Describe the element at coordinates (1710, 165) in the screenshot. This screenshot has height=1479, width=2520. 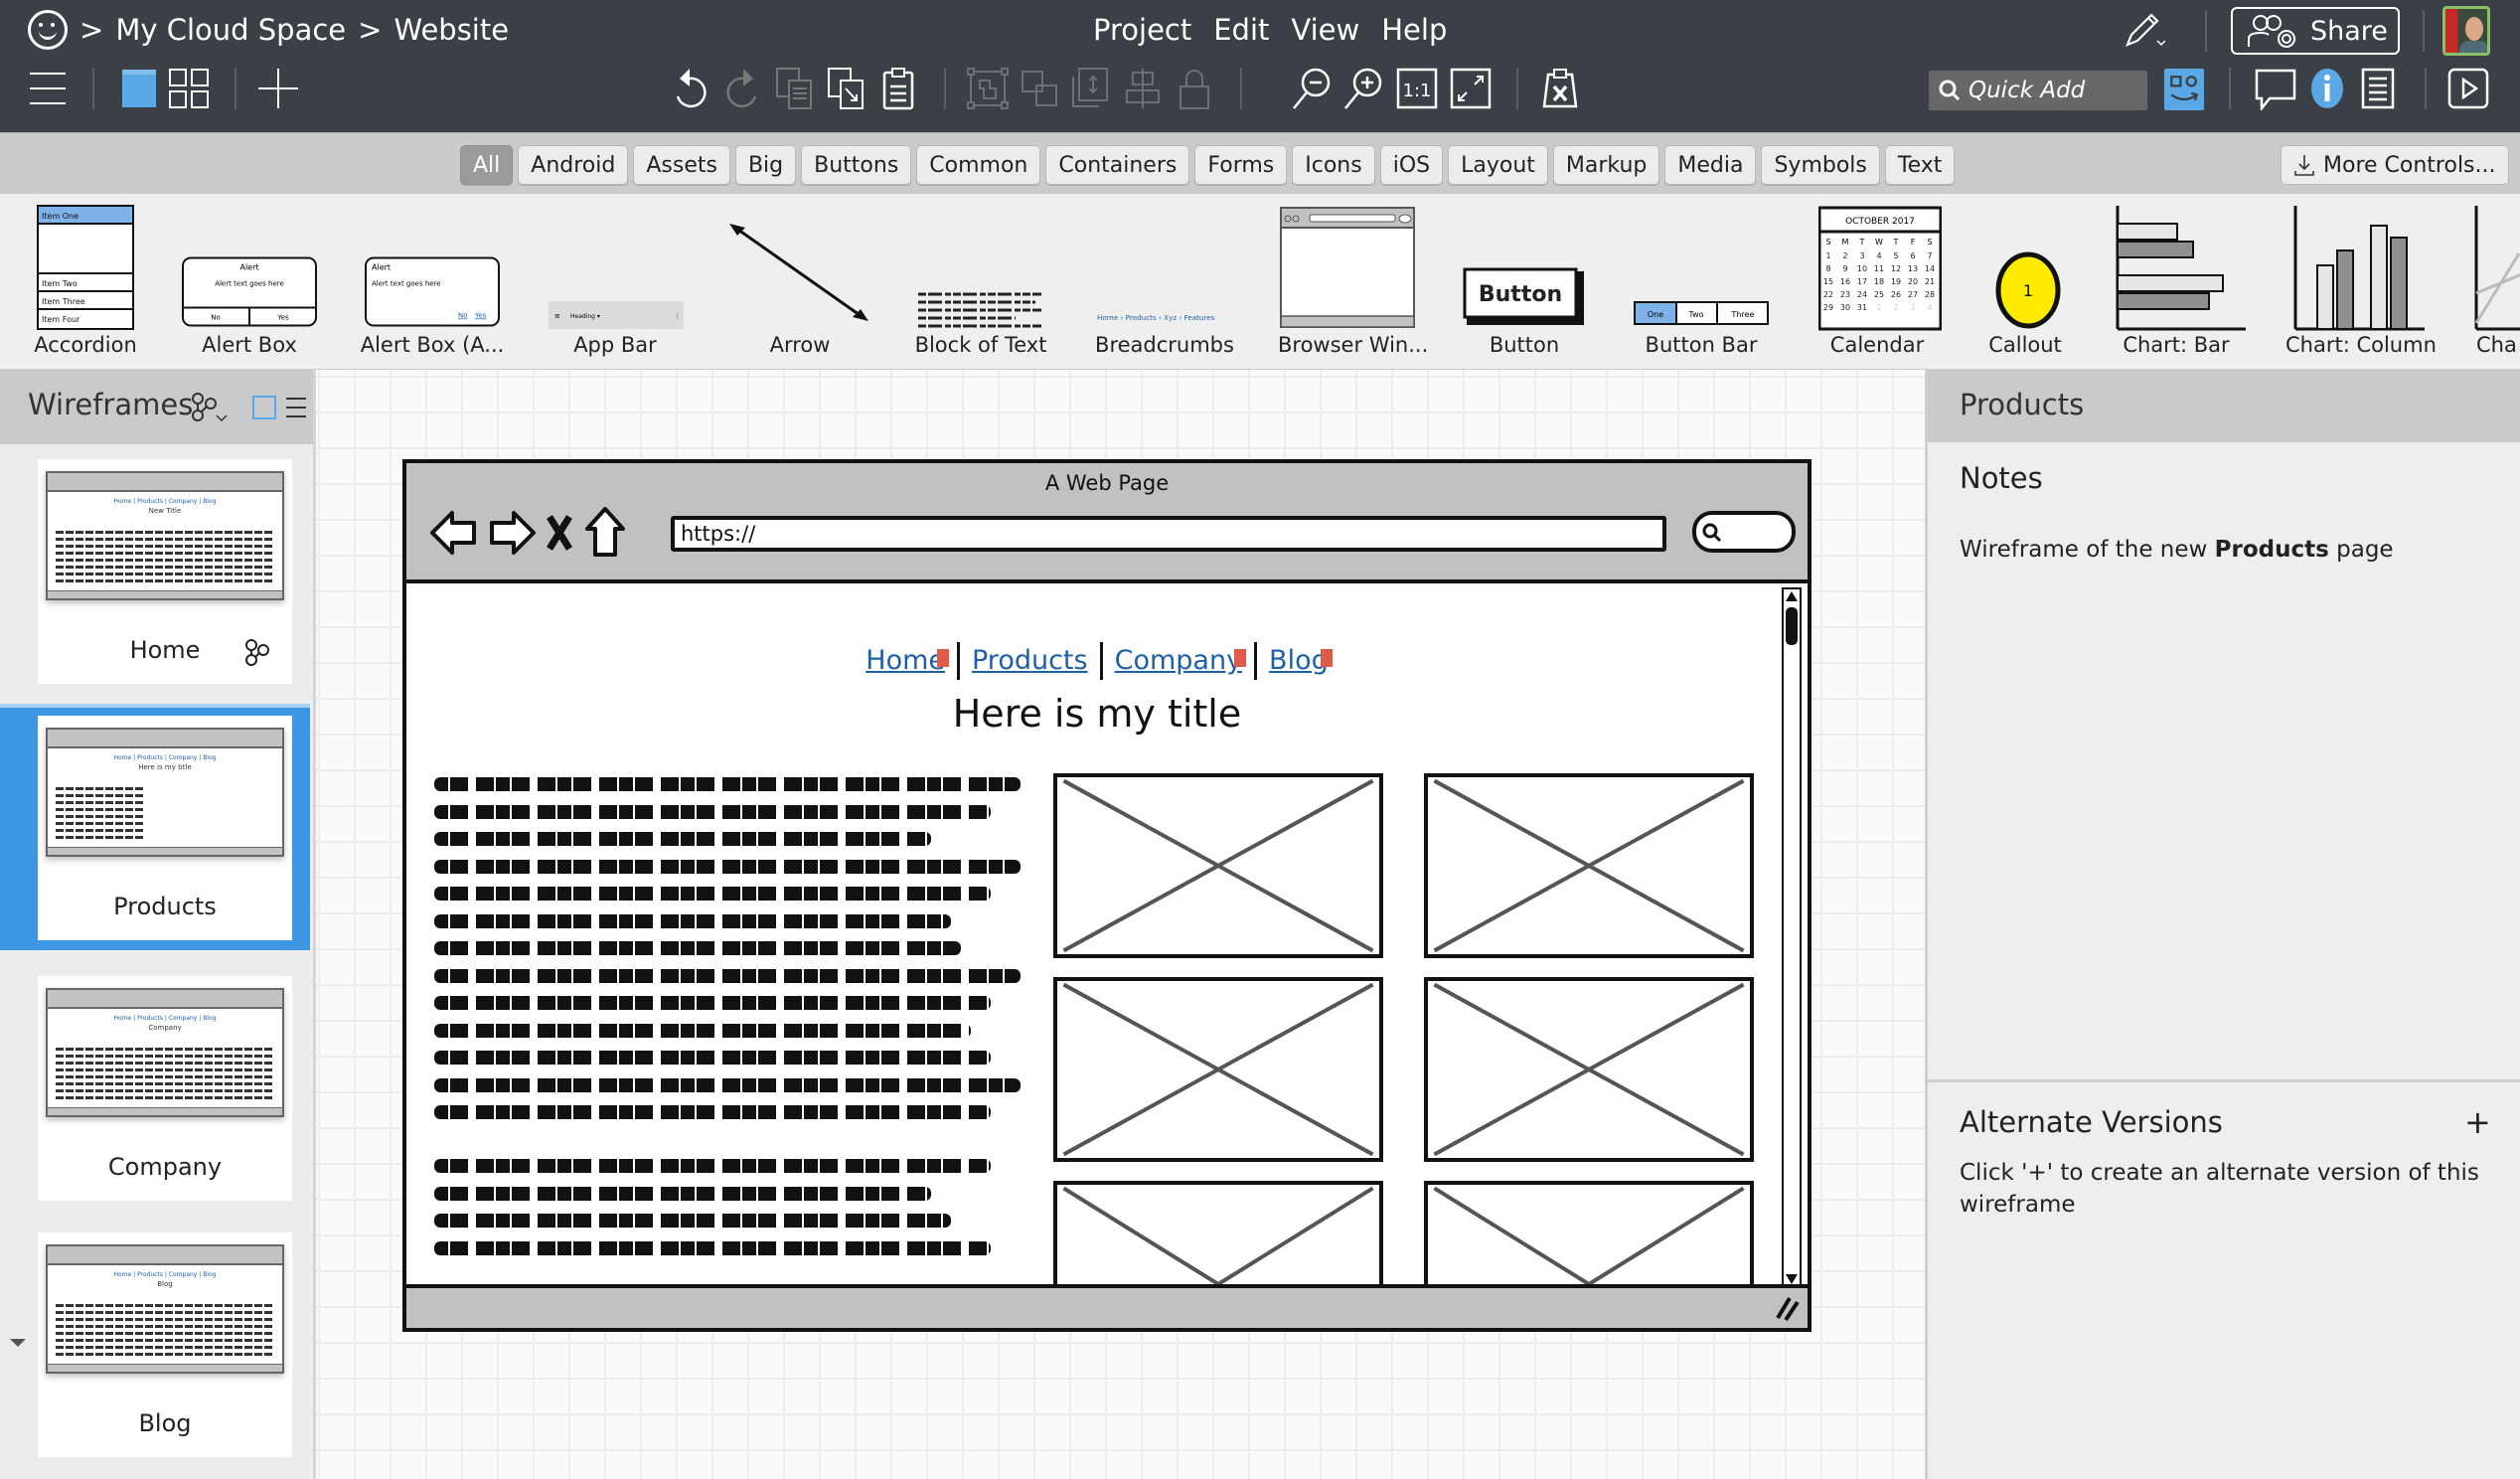
I see `filter-tab-media: Media` at that location.